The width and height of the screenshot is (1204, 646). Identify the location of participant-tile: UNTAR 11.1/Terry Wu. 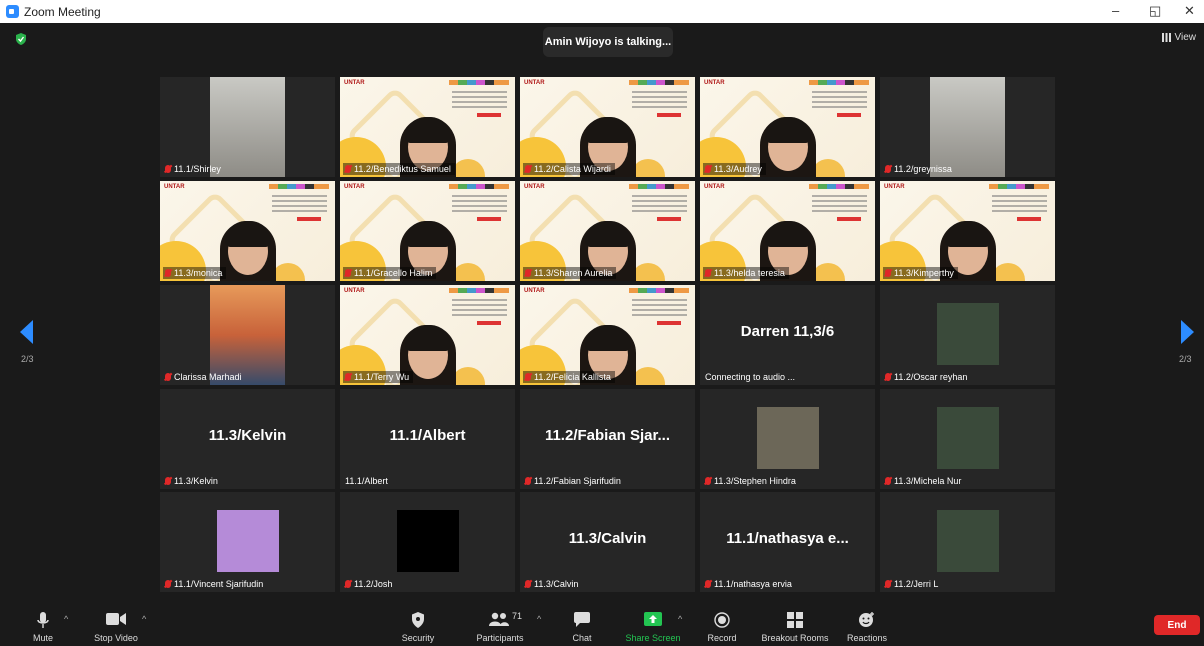
(427, 335).